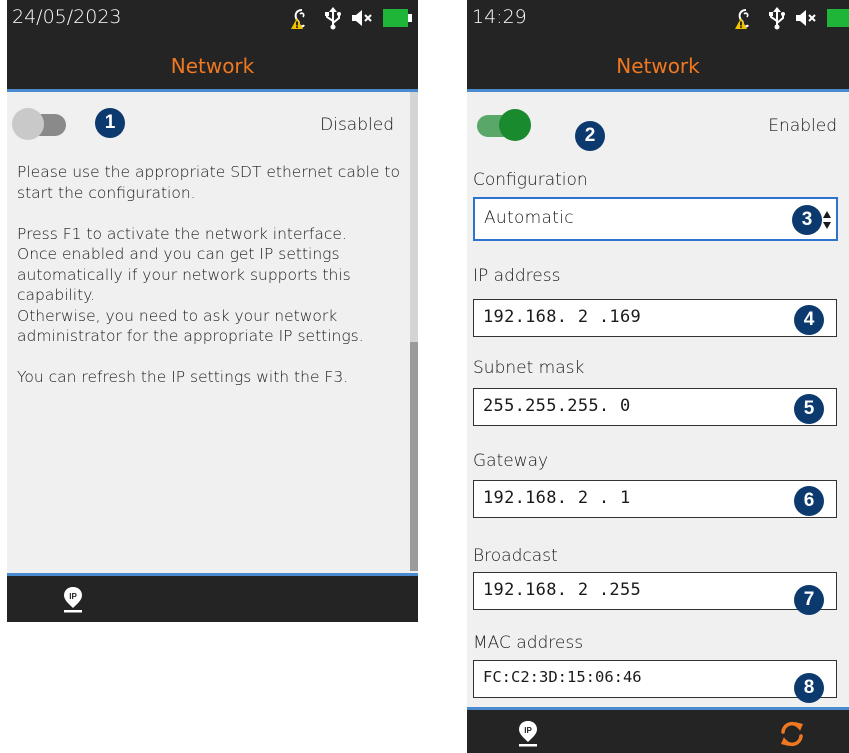 The image size is (849, 753). I want to click on configuration-select: Automatic 3, so click(655, 219).